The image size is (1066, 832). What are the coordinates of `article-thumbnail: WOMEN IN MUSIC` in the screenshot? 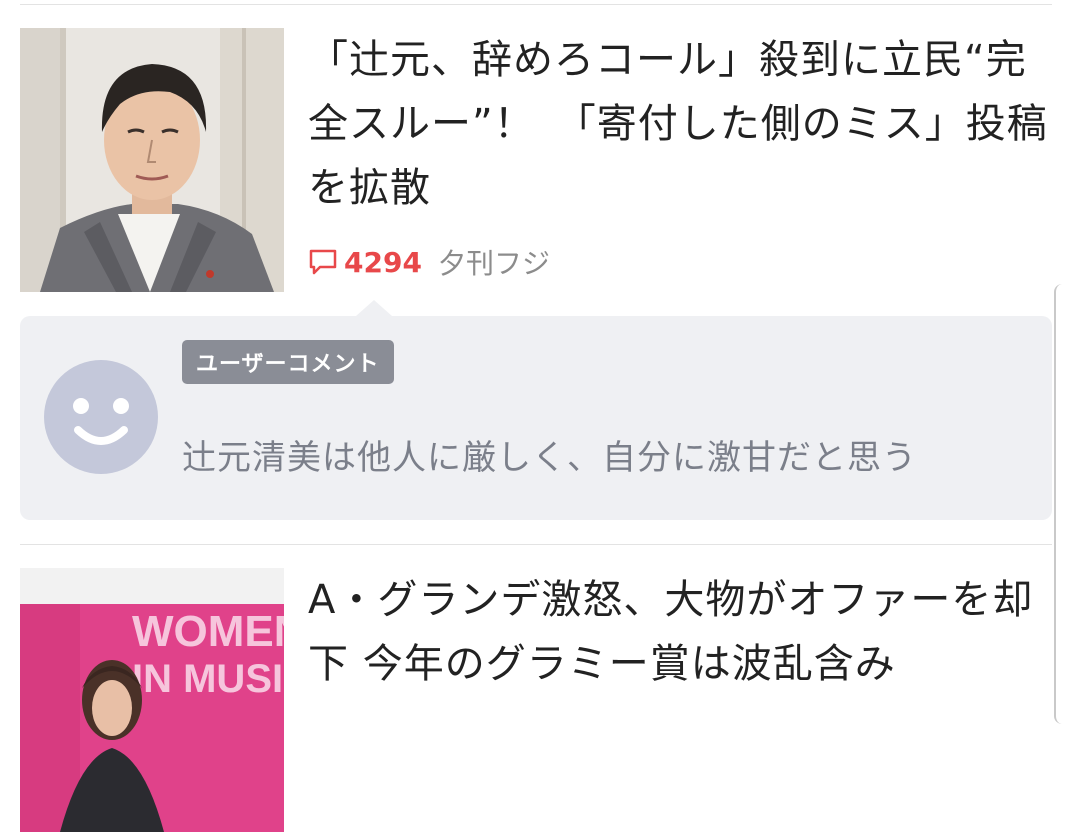 It's located at (152, 700).